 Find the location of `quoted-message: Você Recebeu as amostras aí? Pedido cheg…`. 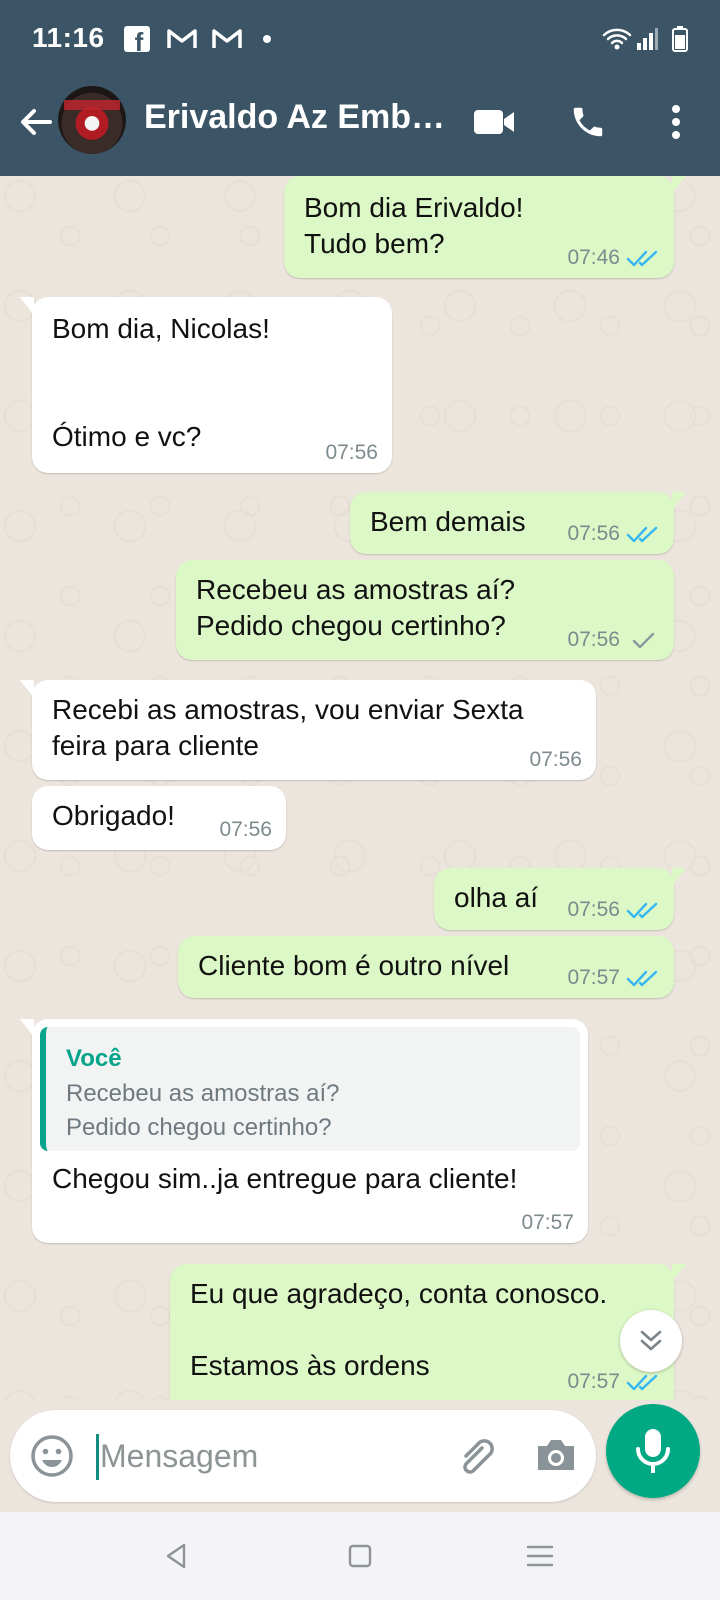

quoted-message: Você Recebeu as amostras aí? Pedido cheg… is located at coordinates (310, 1089).